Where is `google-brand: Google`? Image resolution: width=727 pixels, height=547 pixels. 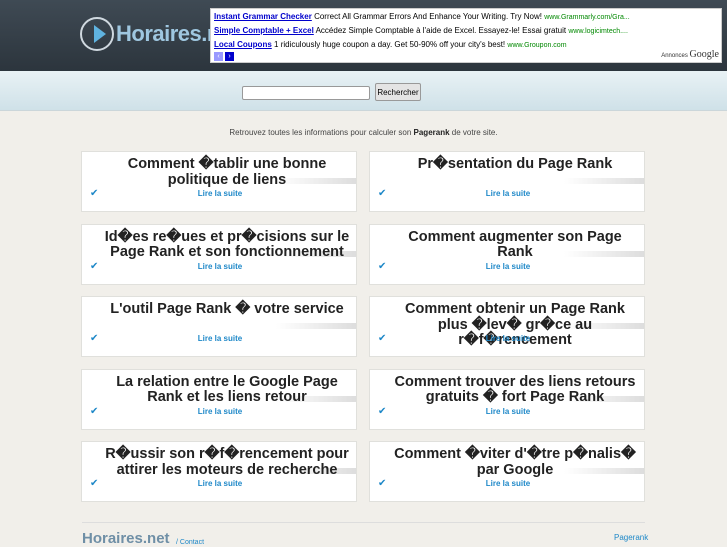
google-brand: Google is located at coordinates (704, 54).